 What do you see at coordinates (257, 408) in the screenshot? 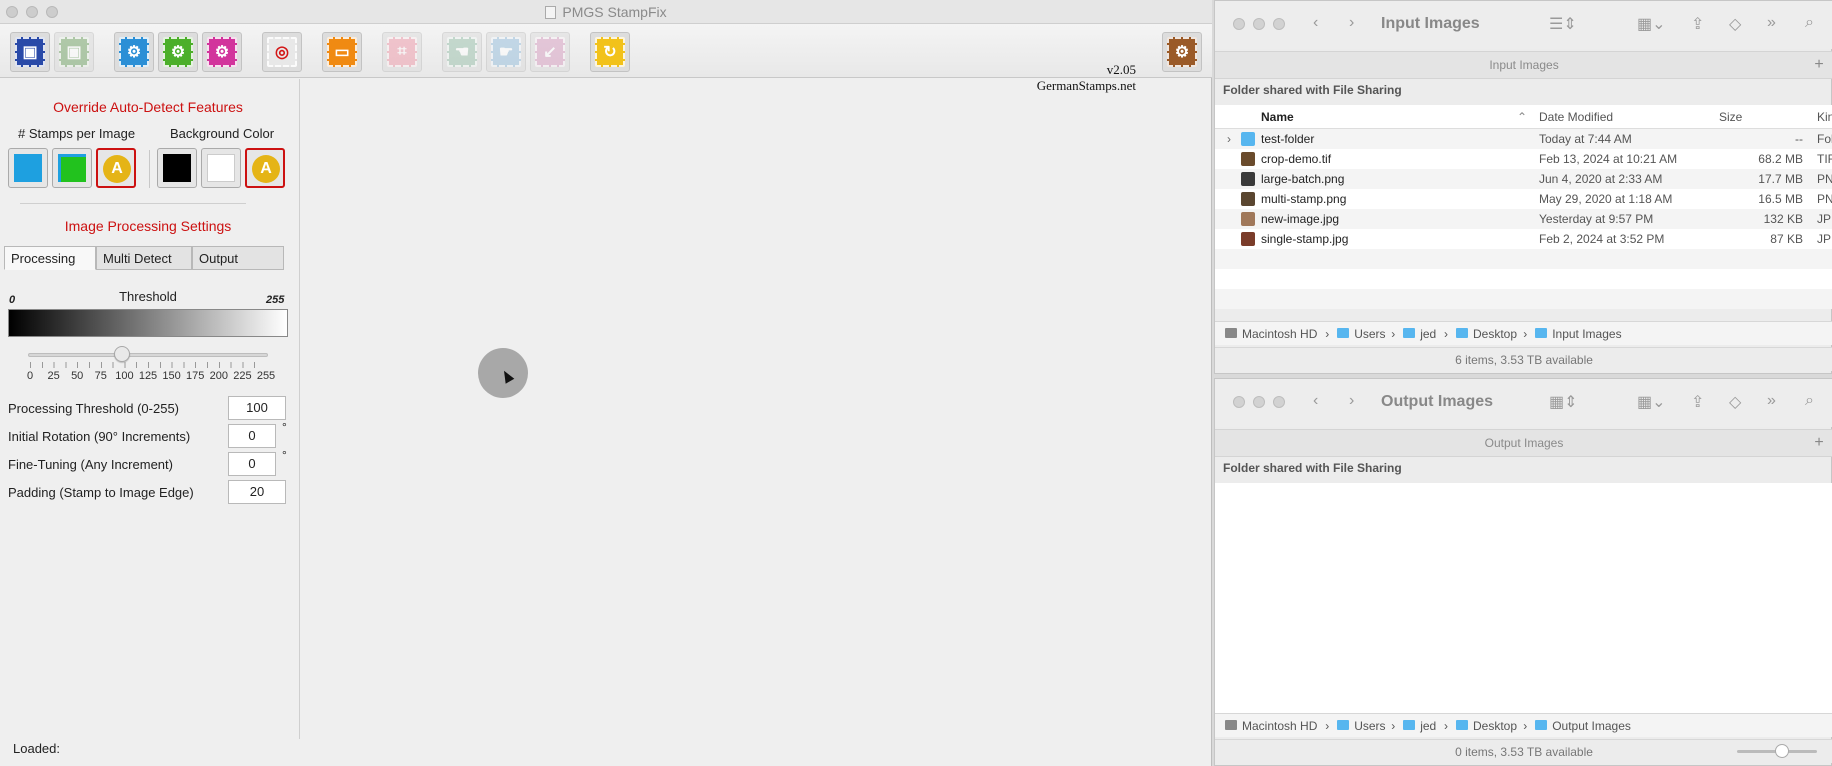
I see `setting-input: 100` at bounding box center [257, 408].